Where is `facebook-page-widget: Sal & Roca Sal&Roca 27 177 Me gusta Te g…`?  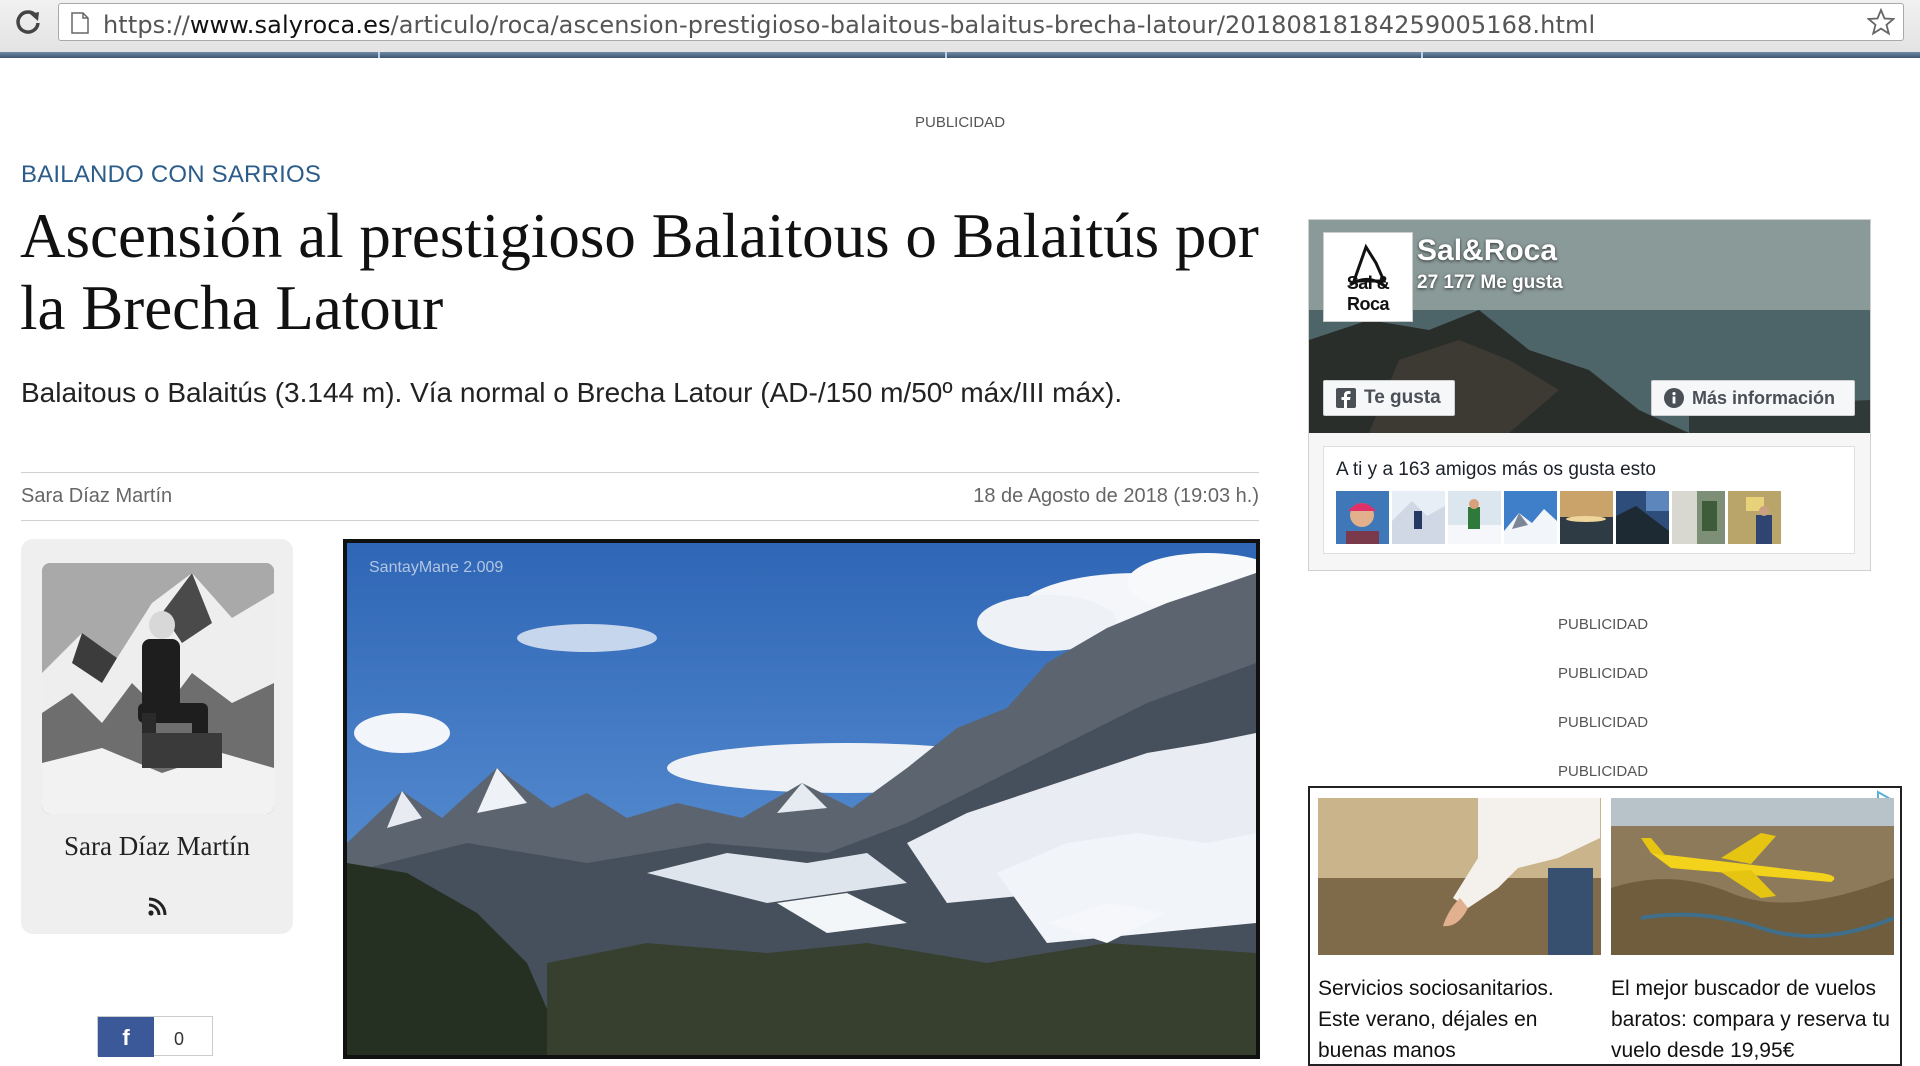
facebook-page-widget: Sal & Roca Sal&Roca 27 177 Me gusta Te g… is located at coordinates (1589, 395).